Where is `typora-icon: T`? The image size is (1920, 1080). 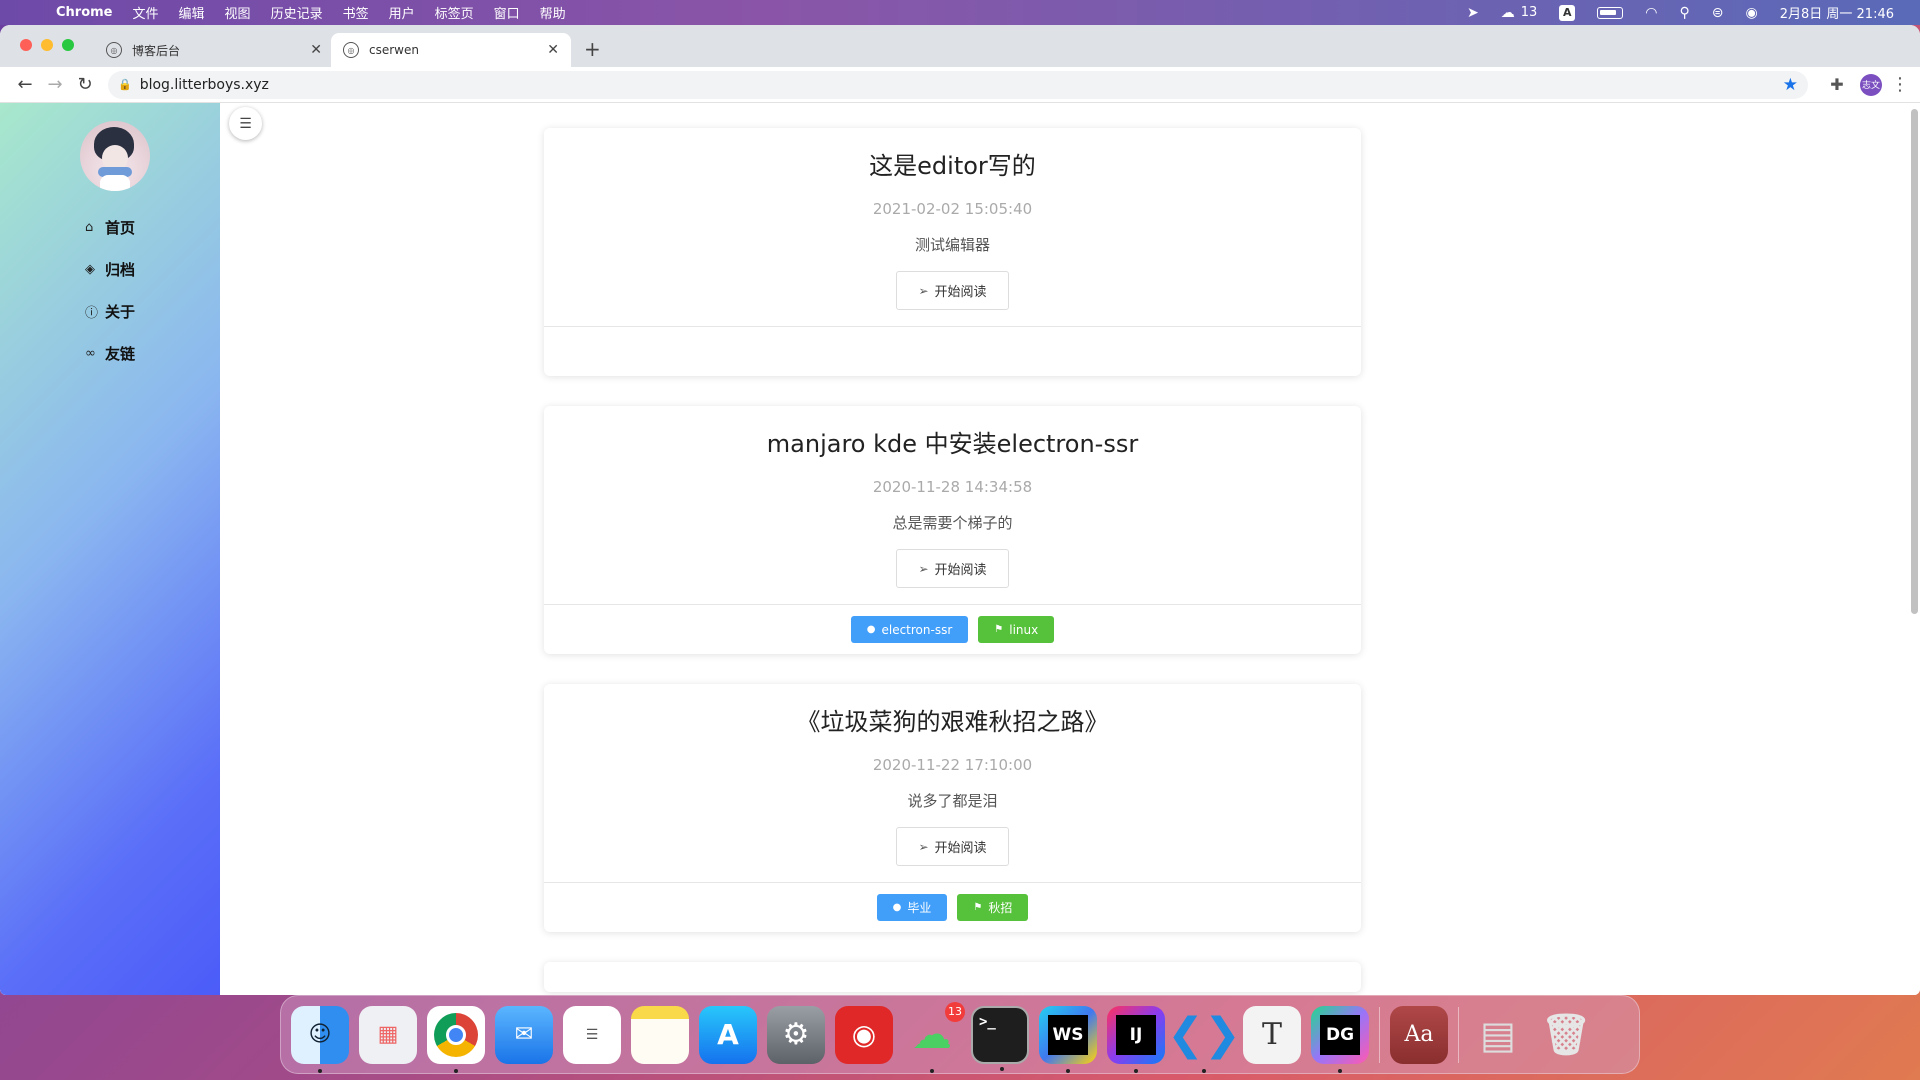 typora-icon: T is located at coordinates (1272, 1034).